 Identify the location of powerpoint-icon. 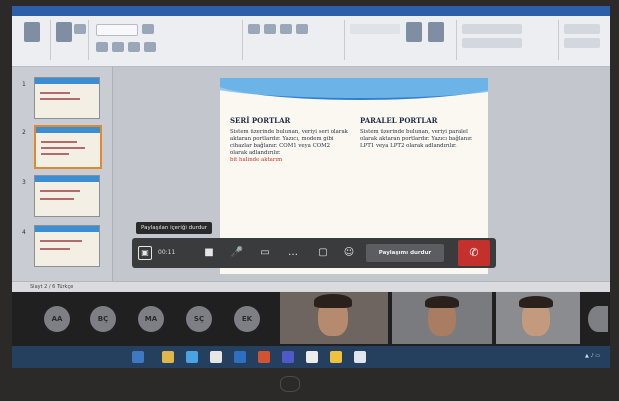
(264, 357).